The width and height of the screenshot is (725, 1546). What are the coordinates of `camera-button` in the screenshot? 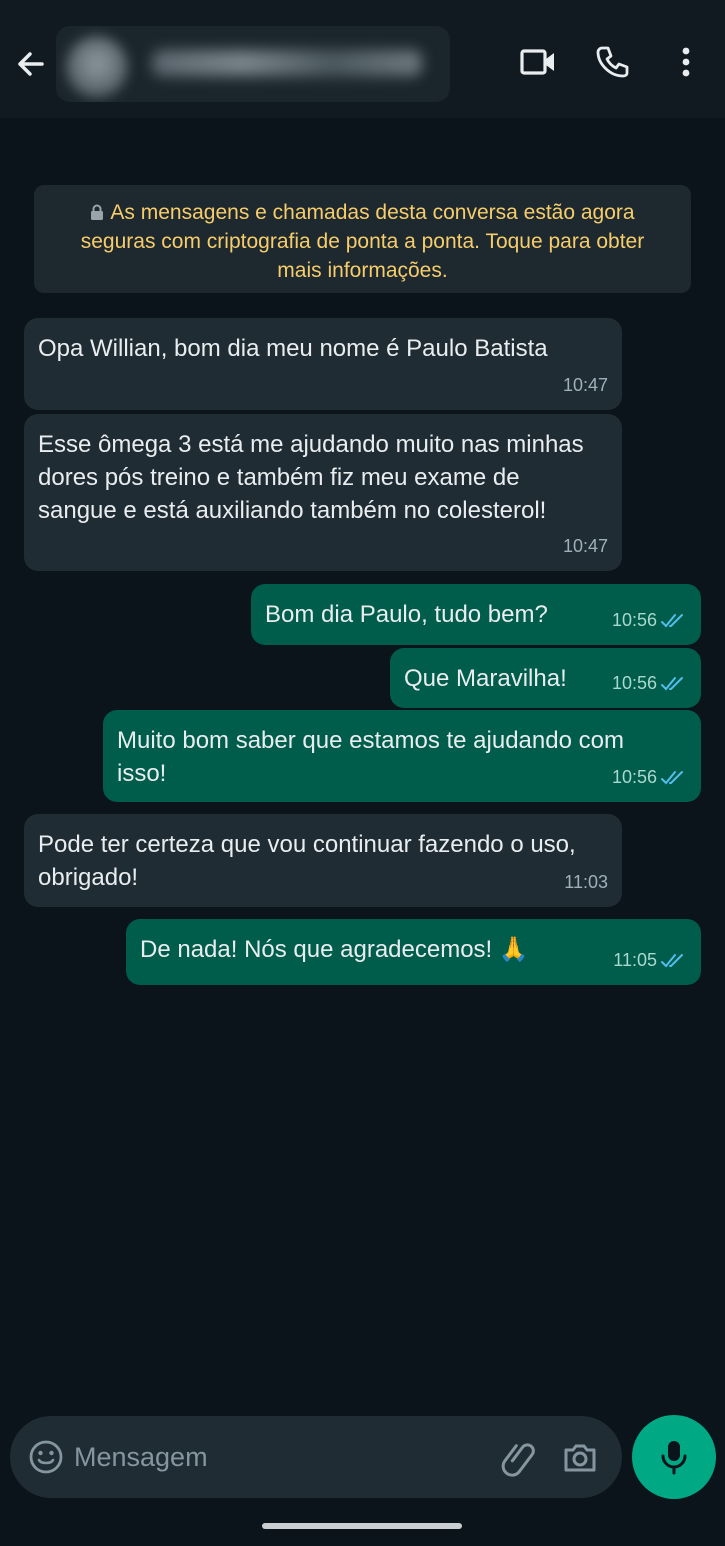 It's located at (580, 1458).